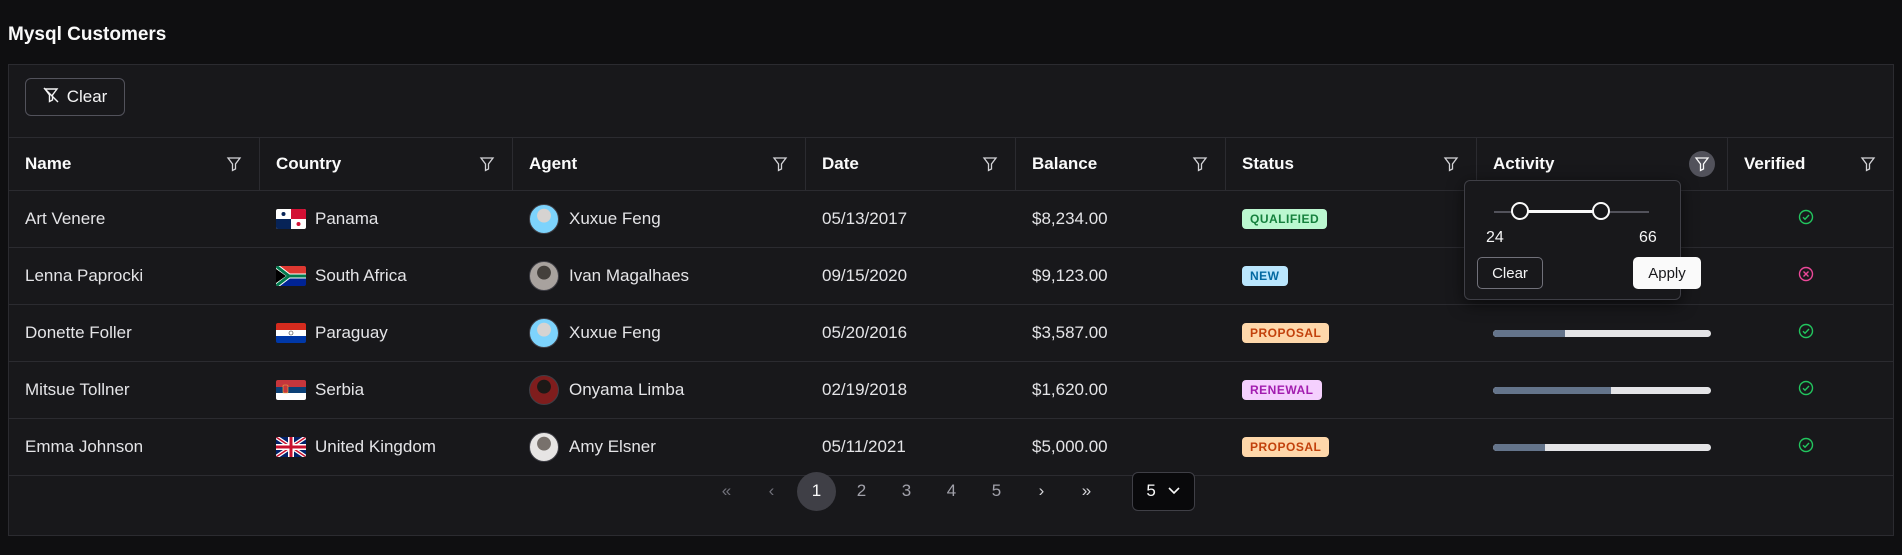 The image size is (1902, 555). I want to click on filter-slash-icon, so click(51, 97).